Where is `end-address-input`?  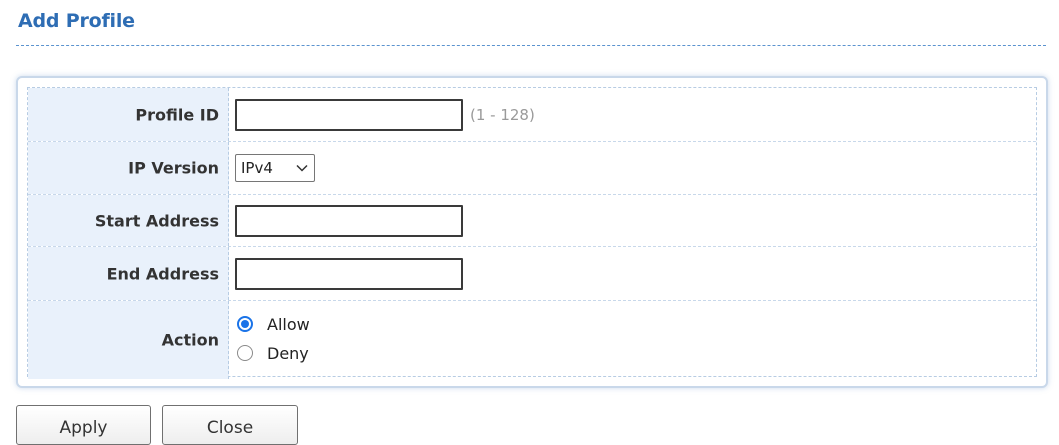
end-address-input is located at coordinates (349, 273).